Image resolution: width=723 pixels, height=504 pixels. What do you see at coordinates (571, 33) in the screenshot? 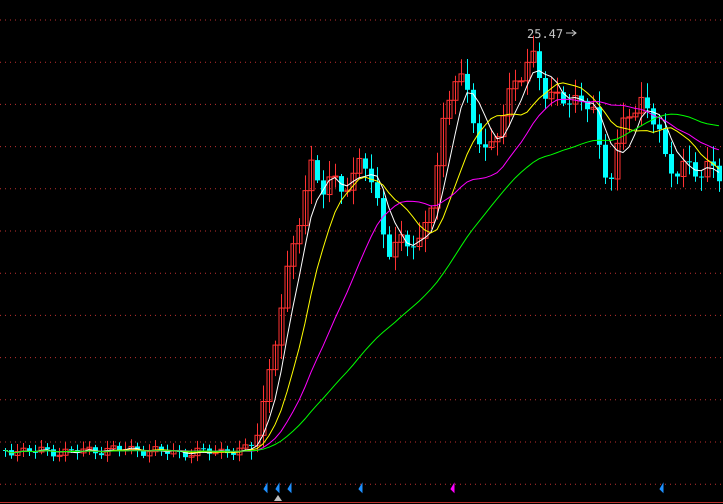
I see `arrow-icon` at bounding box center [571, 33].